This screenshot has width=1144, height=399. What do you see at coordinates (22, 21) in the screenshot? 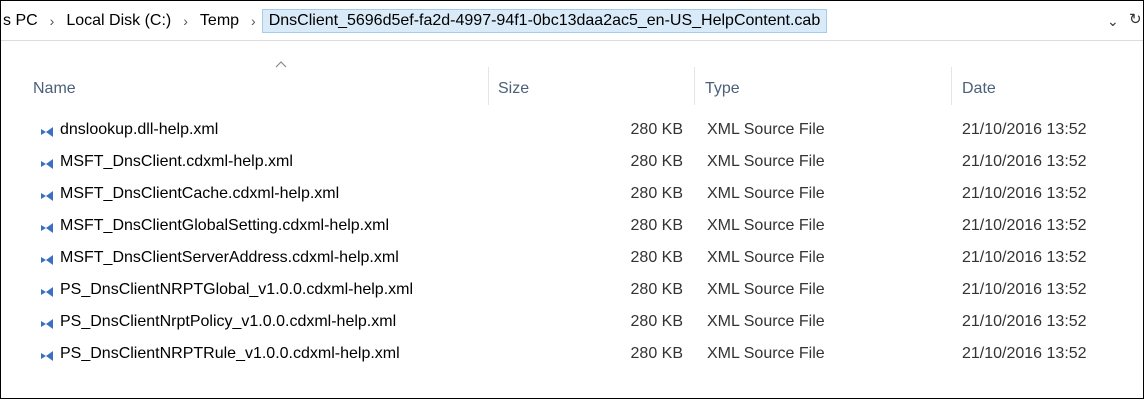
I see `breadcrumb-this-pc: s PC` at bounding box center [22, 21].